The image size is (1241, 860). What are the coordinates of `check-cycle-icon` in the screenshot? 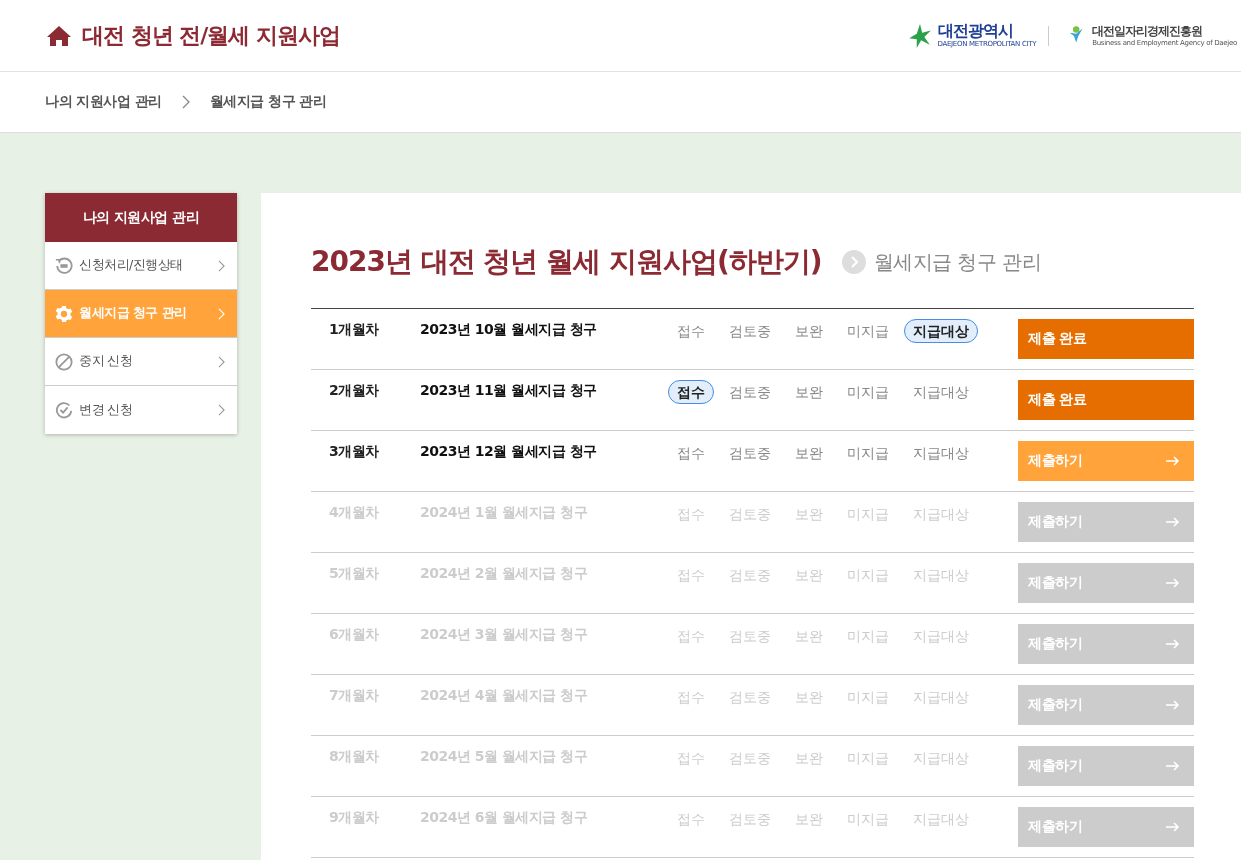 It's located at (64, 410).